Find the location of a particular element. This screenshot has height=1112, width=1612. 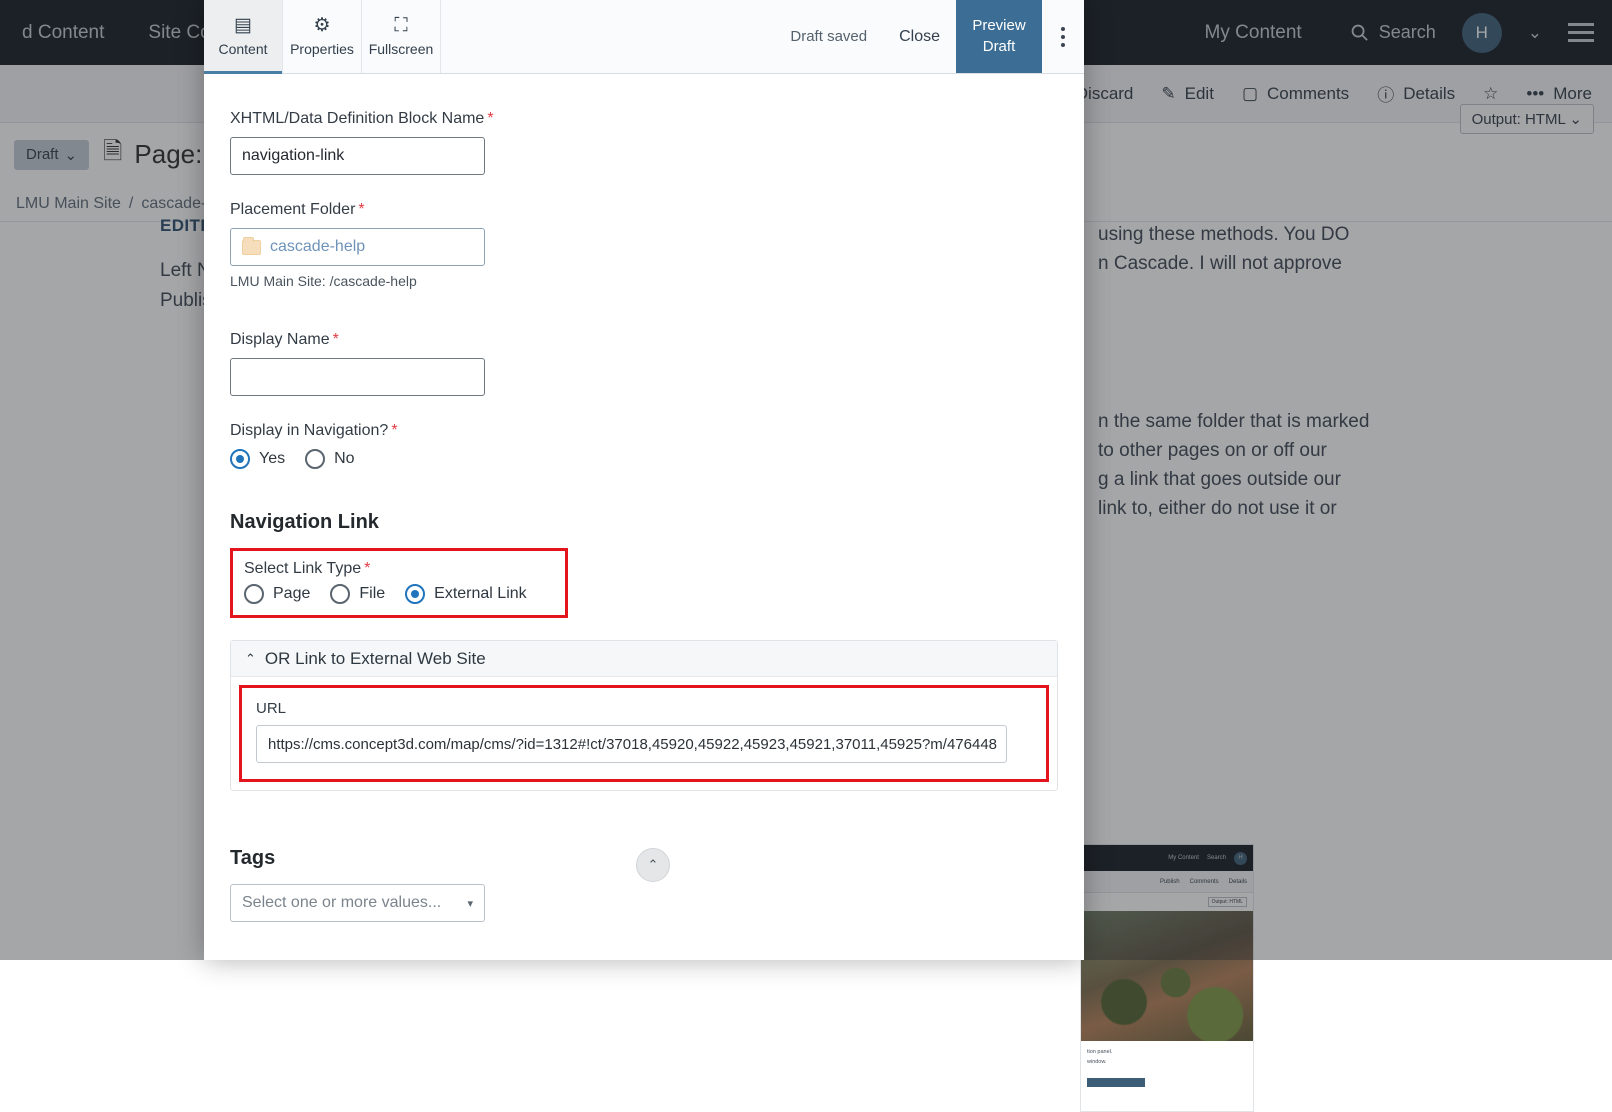

tab-fullscreen: ⛶ Fullscreen is located at coordinates (401, 36).